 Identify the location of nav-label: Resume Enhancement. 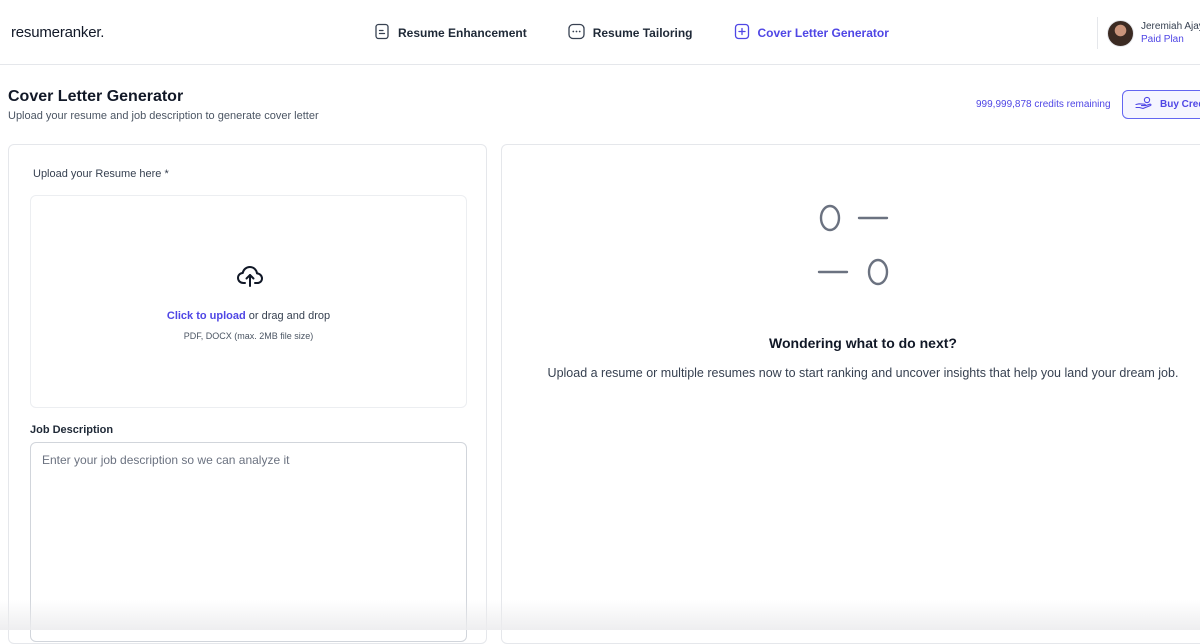
(462, 33).